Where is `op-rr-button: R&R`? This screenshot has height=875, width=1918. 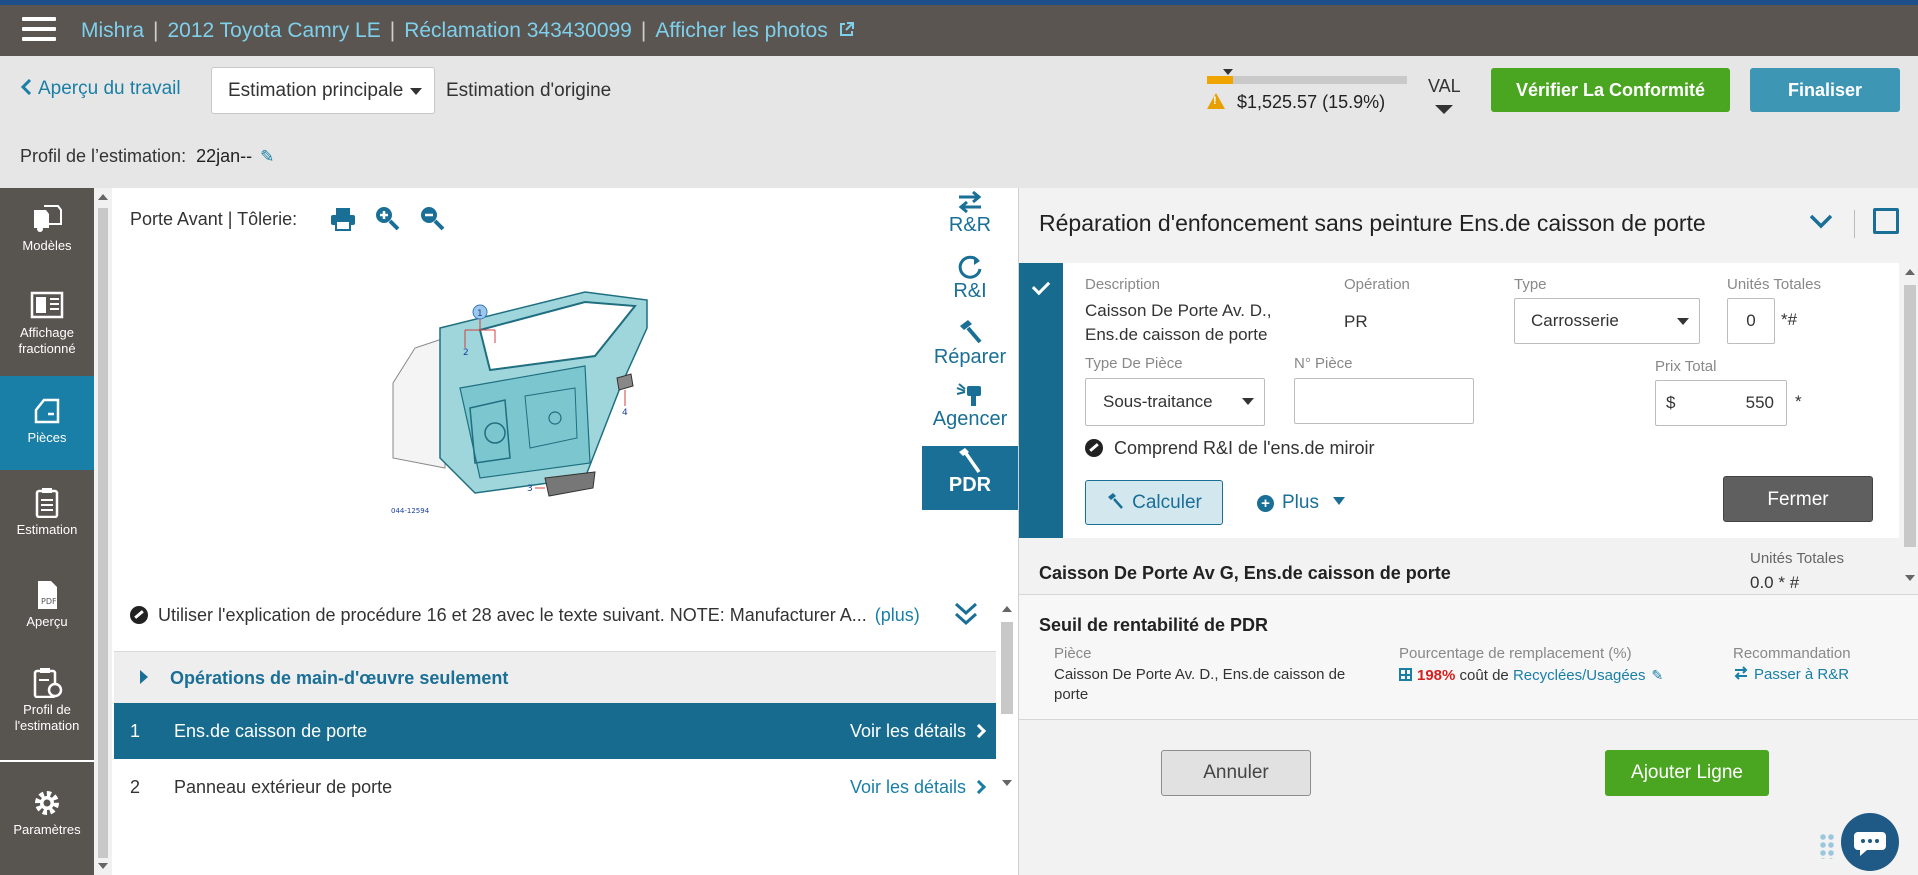
op-rr-button: R&R is located at coordinates (970, 222).